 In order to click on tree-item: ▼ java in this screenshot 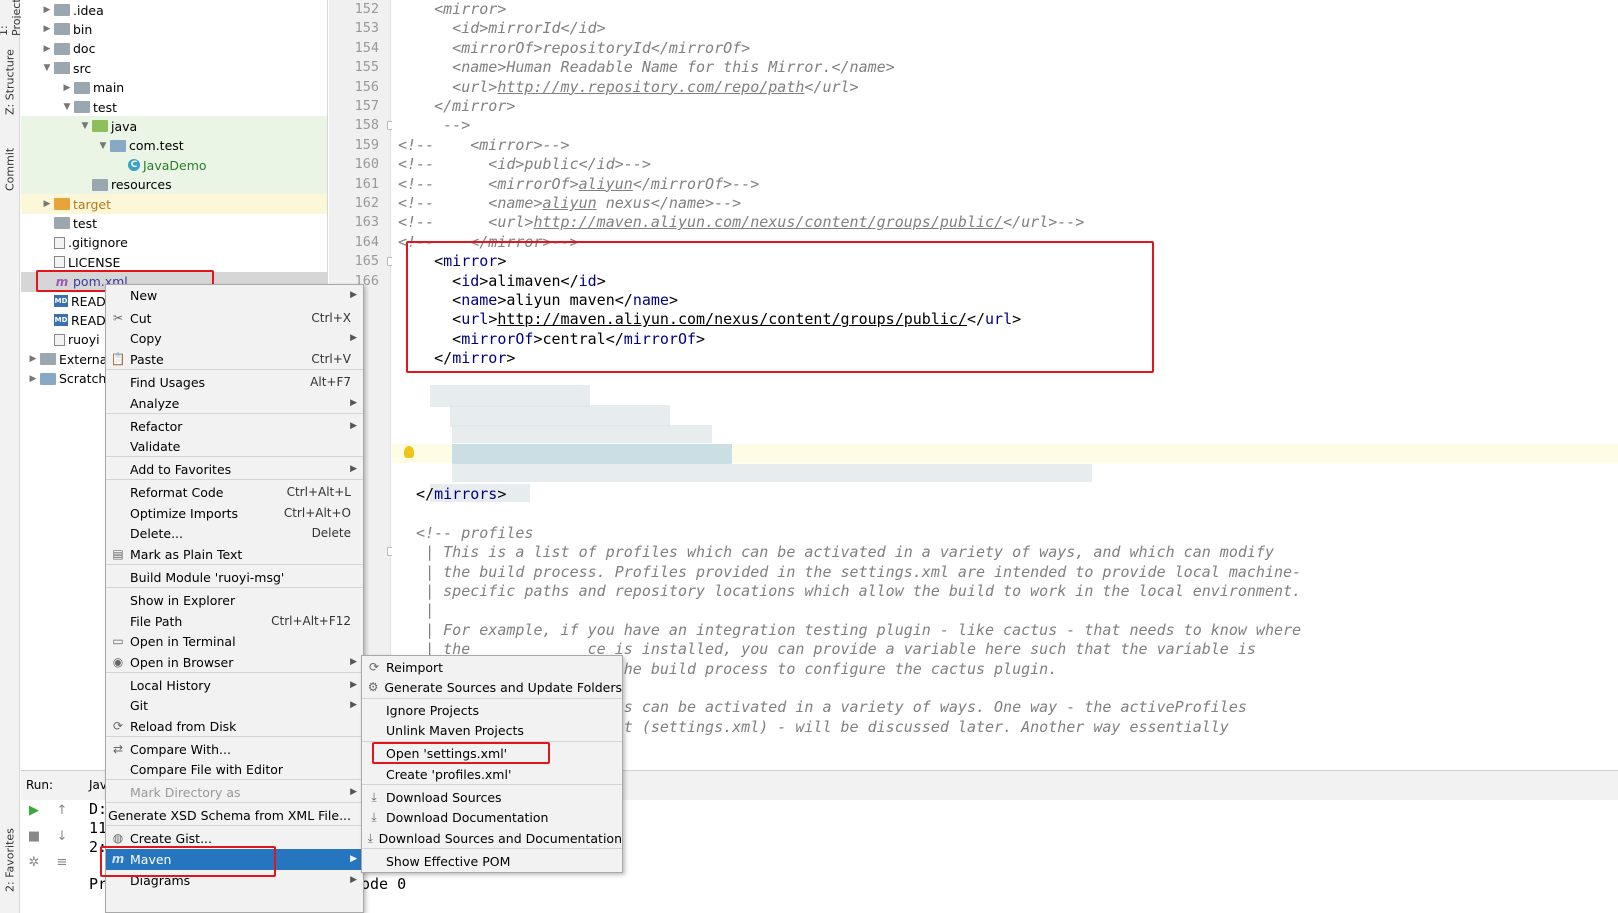, I will do `click(174, 126)`.